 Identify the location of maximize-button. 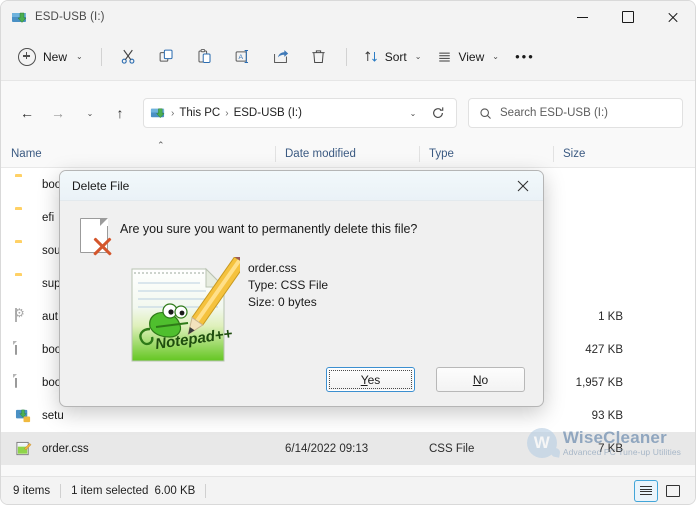
(627, 17).